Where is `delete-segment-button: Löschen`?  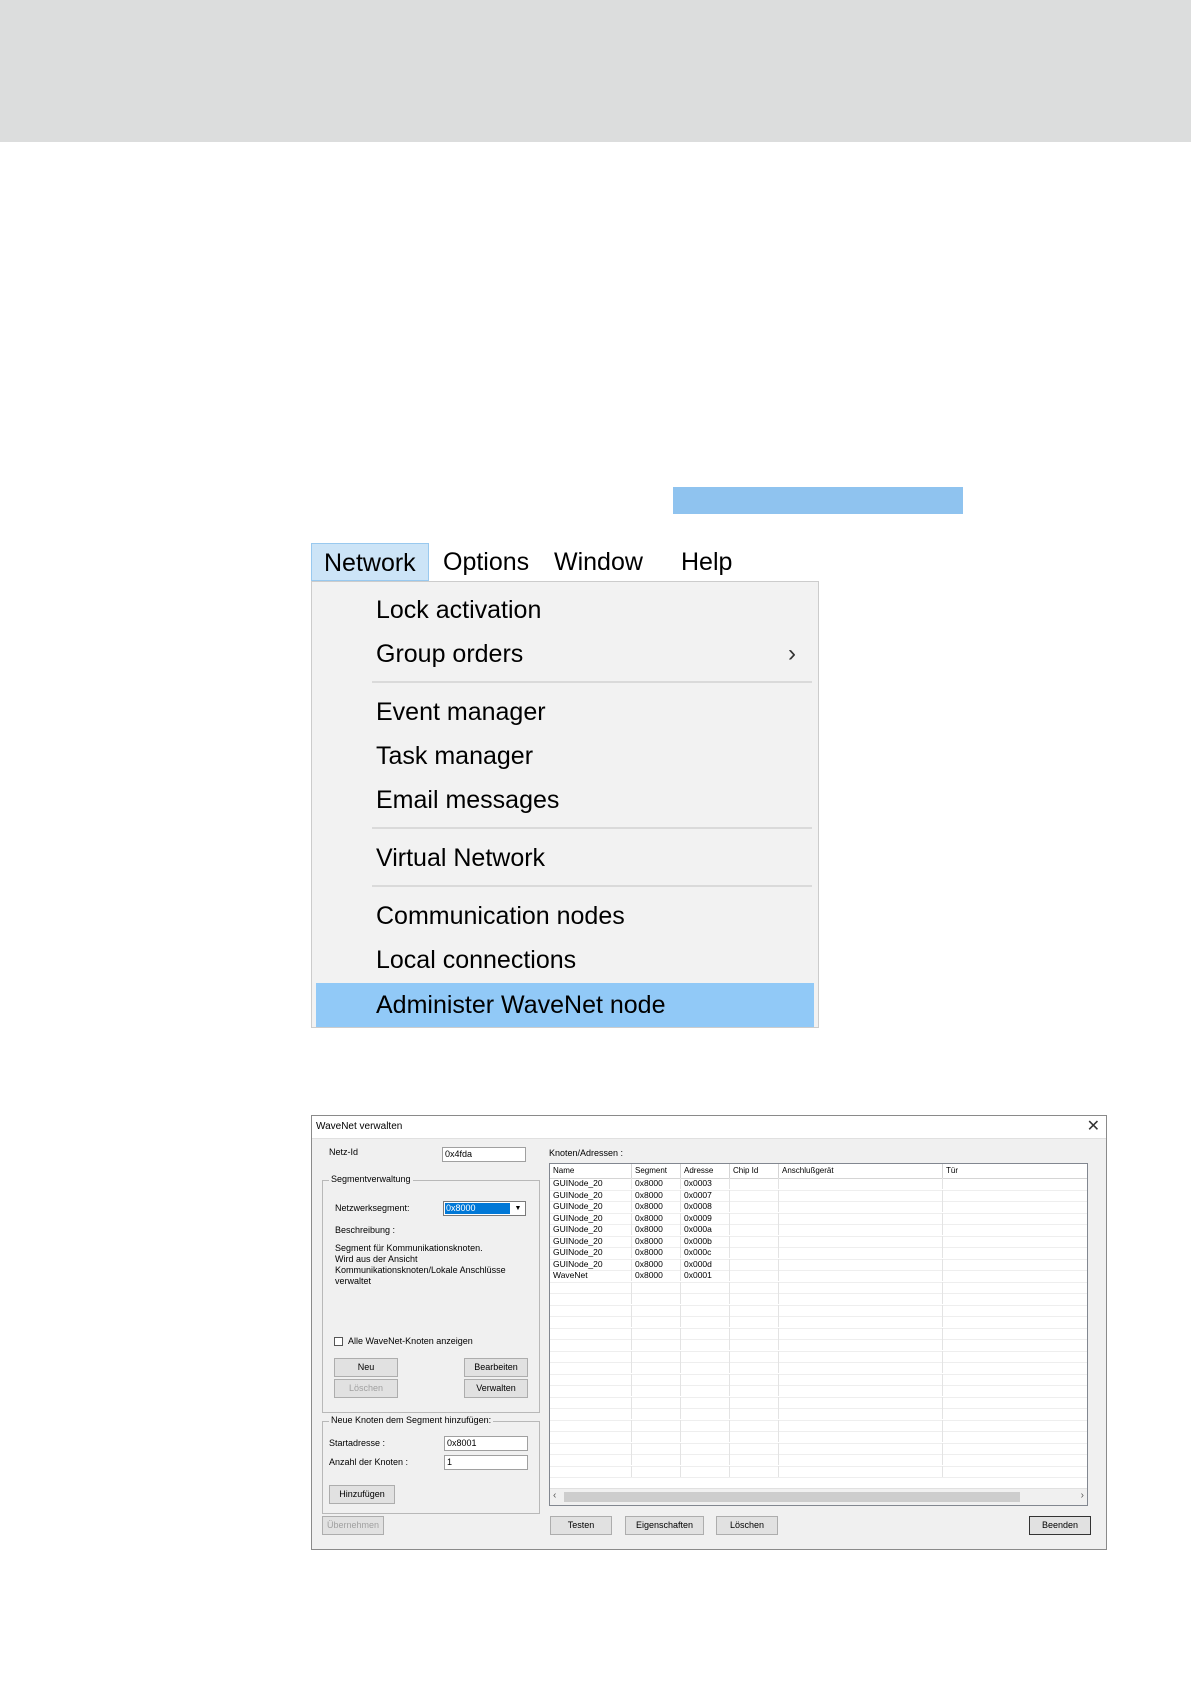 delete-segment-button: Löschen is located at coordinates (366, 1388).